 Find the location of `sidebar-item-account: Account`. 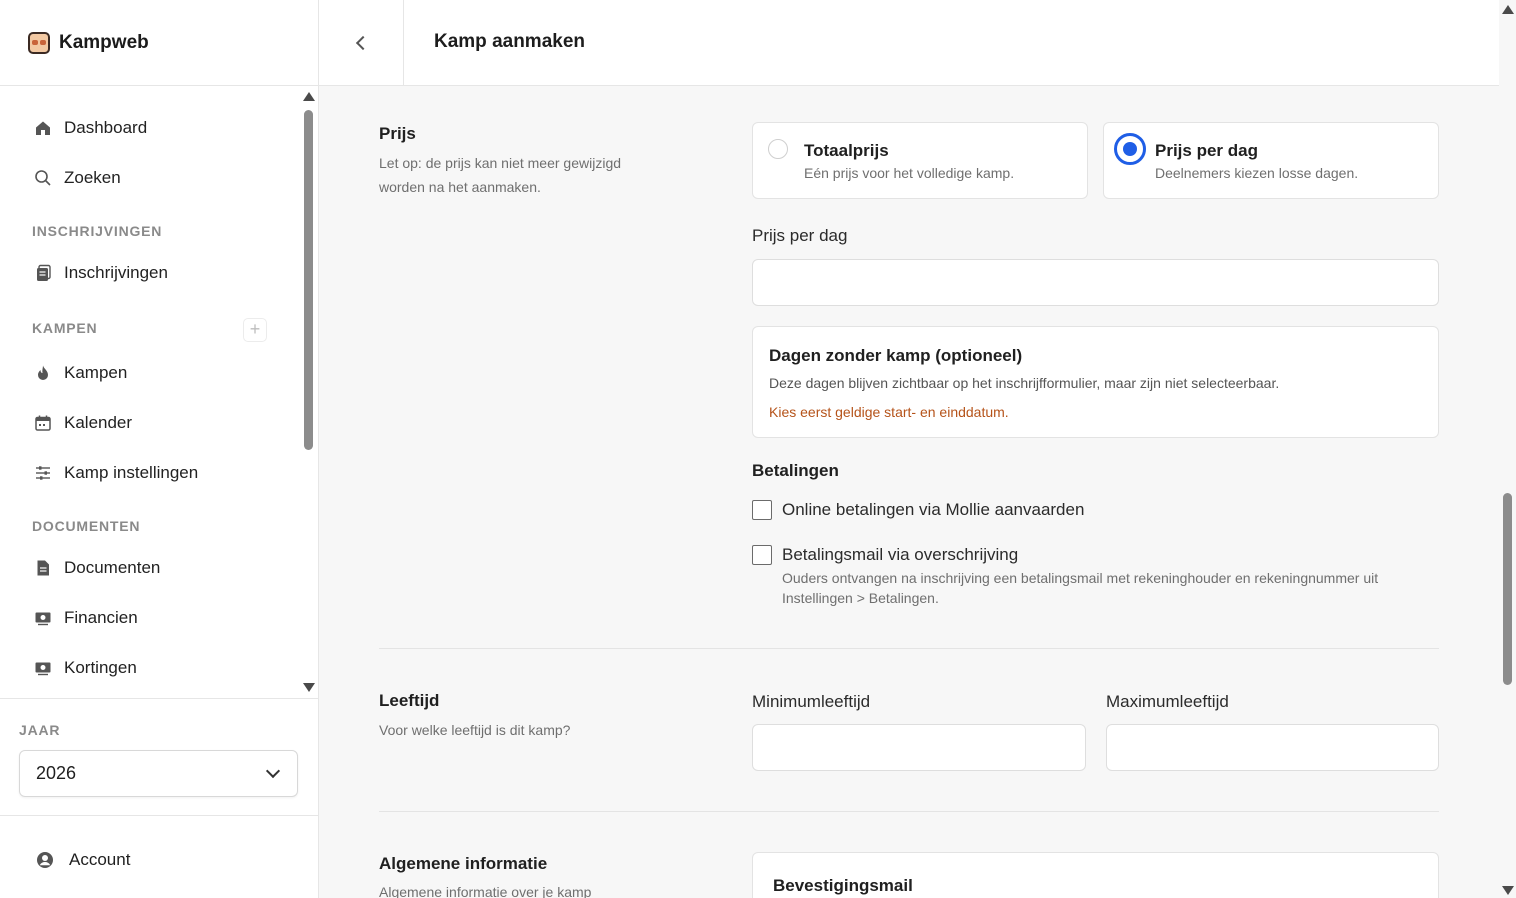

sidebar-item-account: Account is located at coordinates (159, 860).